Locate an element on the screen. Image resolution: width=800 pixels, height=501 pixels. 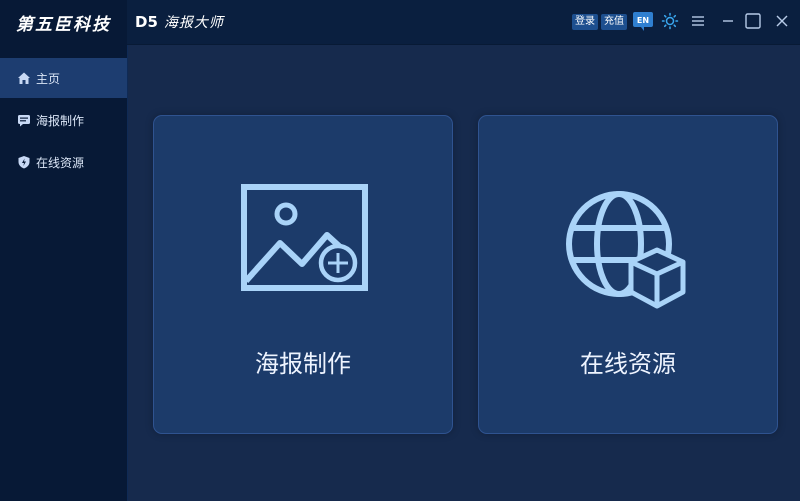
sidebar-item-poster: 海报制作 is located at coordinates (63, 120).